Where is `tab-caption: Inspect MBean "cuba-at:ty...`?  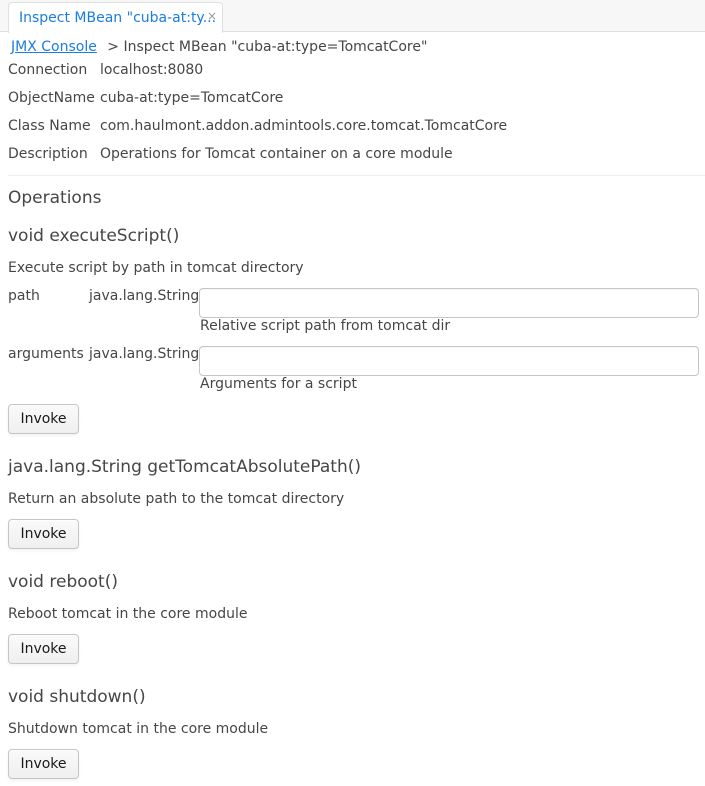
tab-caption: Inspect MBean "cuba-at:ty... is located at coordinates (117, 18).